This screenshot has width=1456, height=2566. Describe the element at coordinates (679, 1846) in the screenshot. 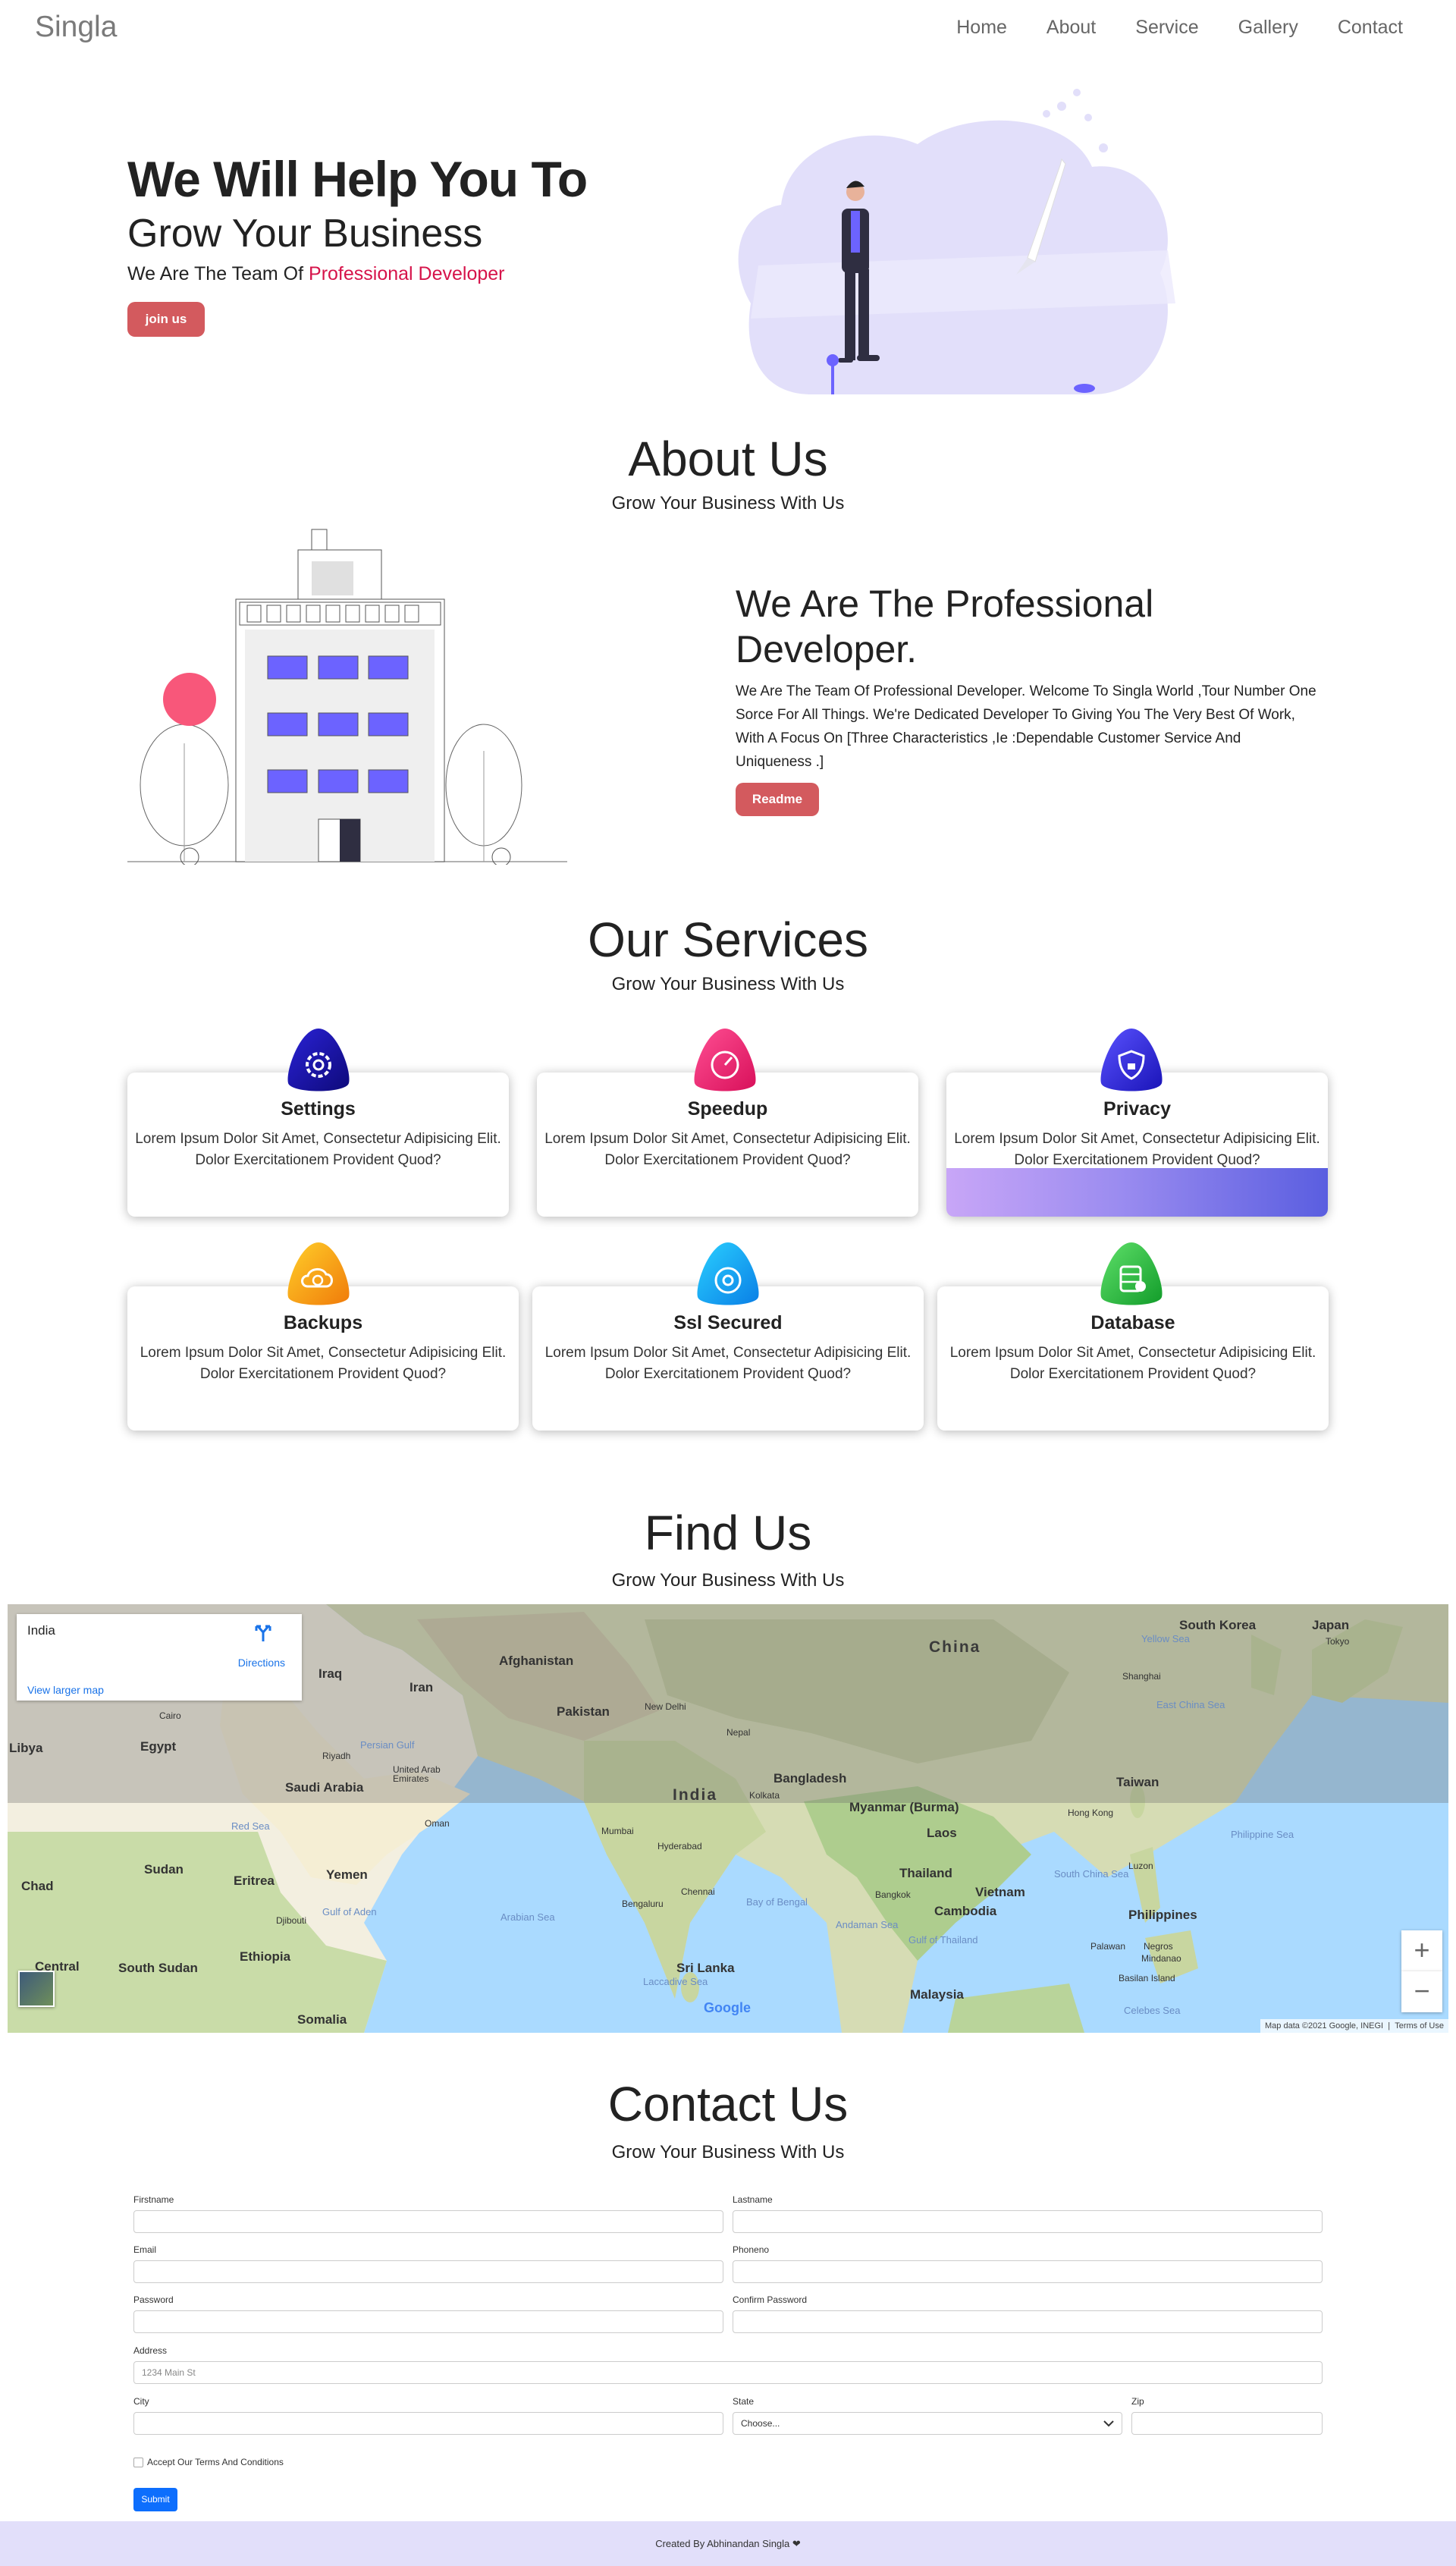

I see `map-label: Hyderabad` at that location.